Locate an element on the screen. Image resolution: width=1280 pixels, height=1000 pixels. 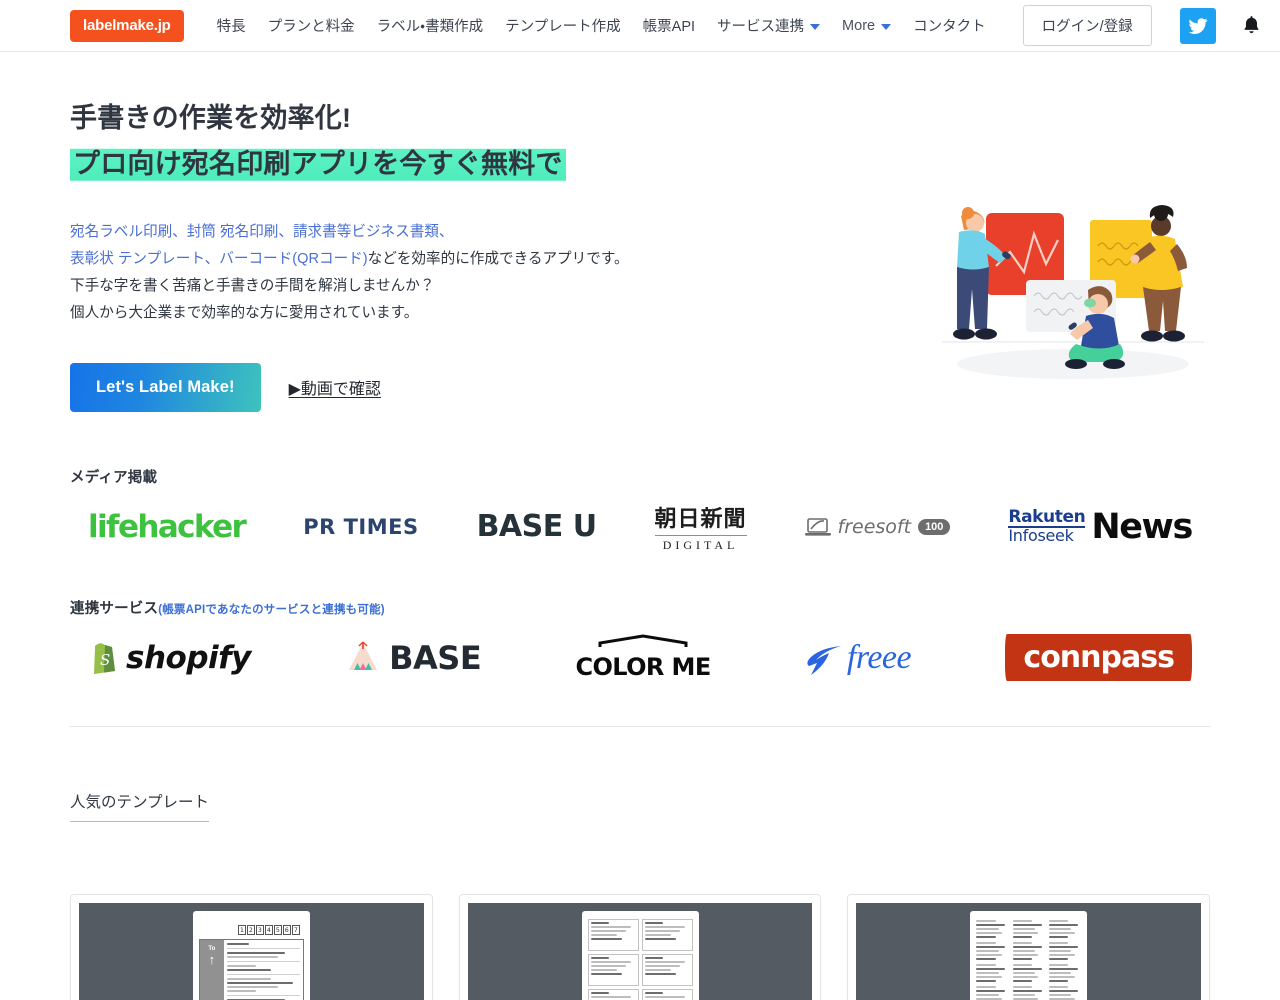
template-card-list is located at coordinates (1029, 946).